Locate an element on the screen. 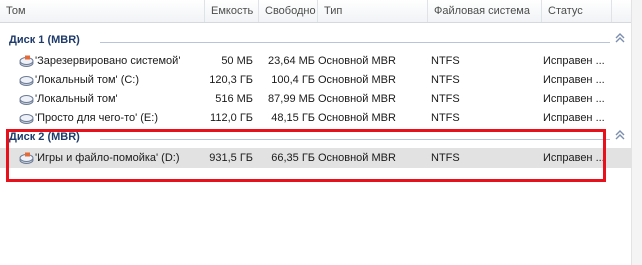 This screenshot has height=265, width=642. group-header-disk-2: Диск 2 (MBR) is located at coordinates (316, 138).